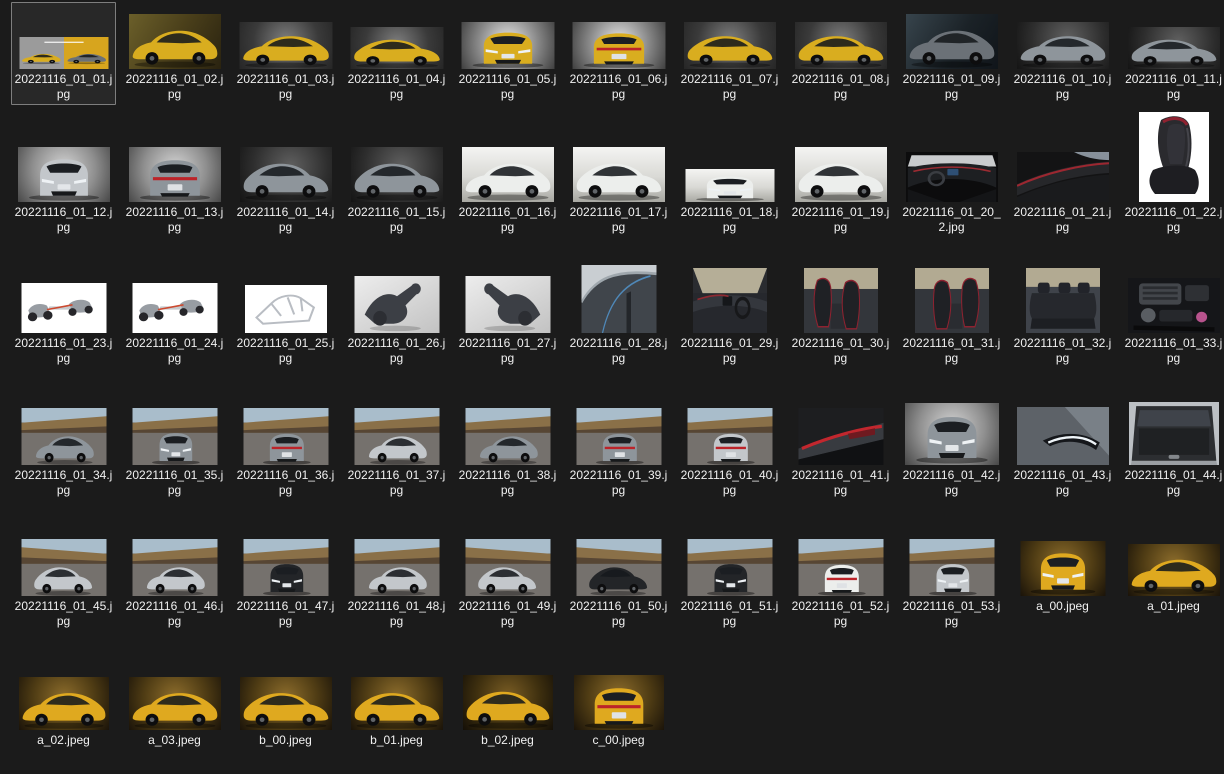  Describe the element at coordinates (1062, 317) in the screenshot. I see `file-tile: 20221116_01_32.jpg` at that location.